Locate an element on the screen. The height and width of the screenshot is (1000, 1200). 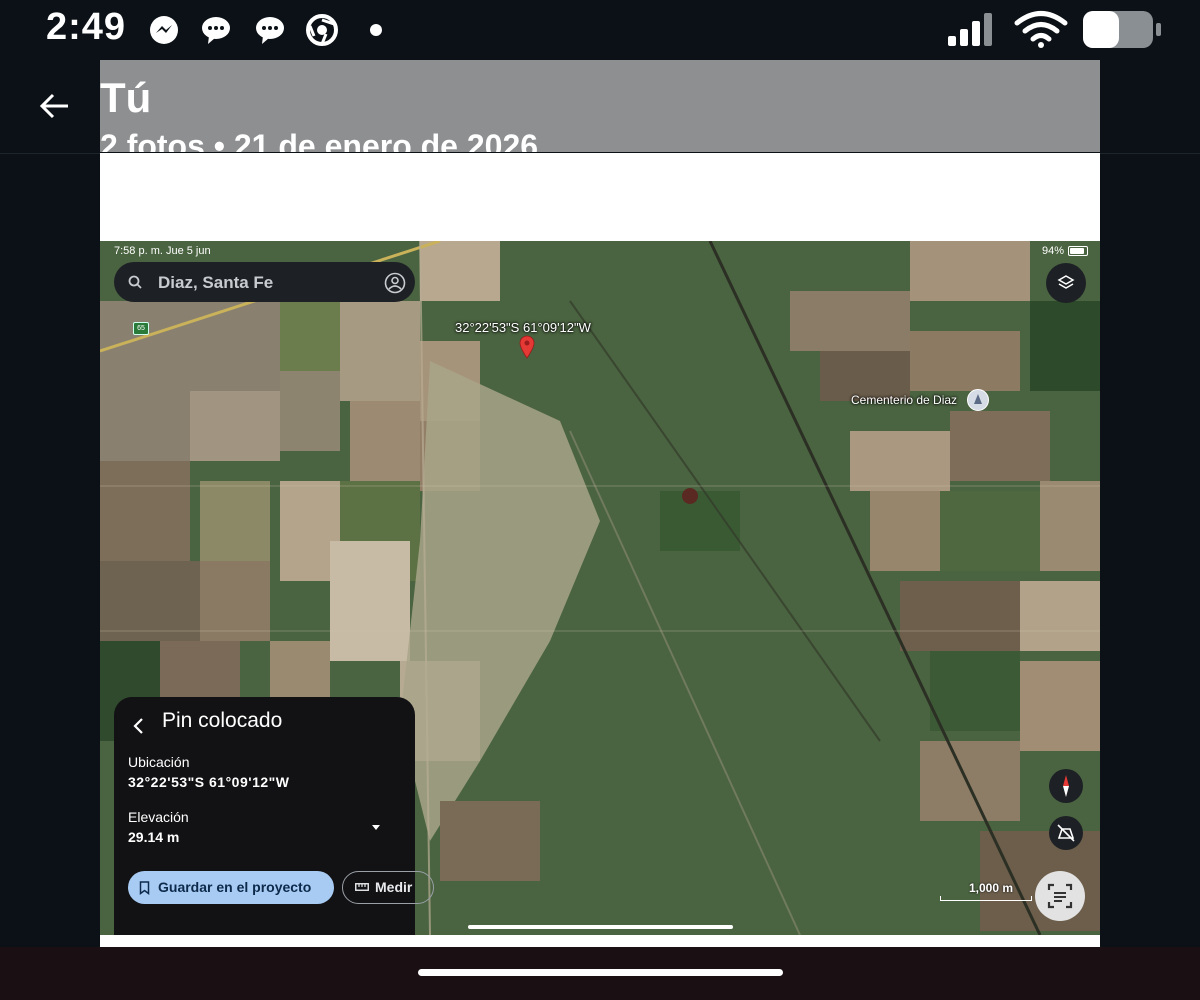
layers-icon is located at coordinates (1066, 282).